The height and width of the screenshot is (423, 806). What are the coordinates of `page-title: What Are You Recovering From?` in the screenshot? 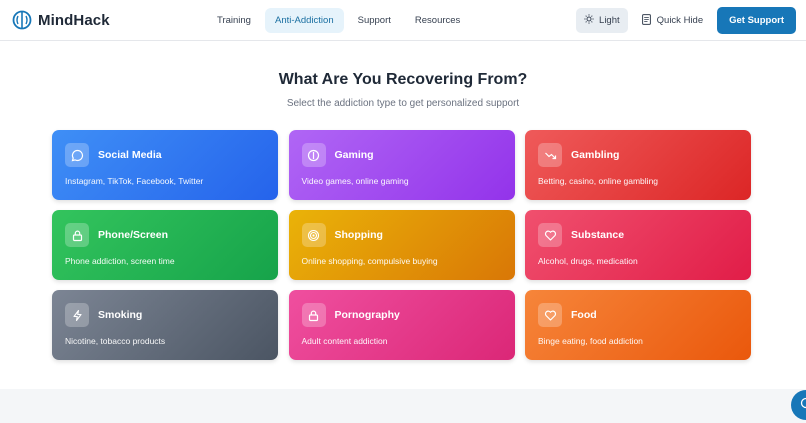 It's located at (403, 79).